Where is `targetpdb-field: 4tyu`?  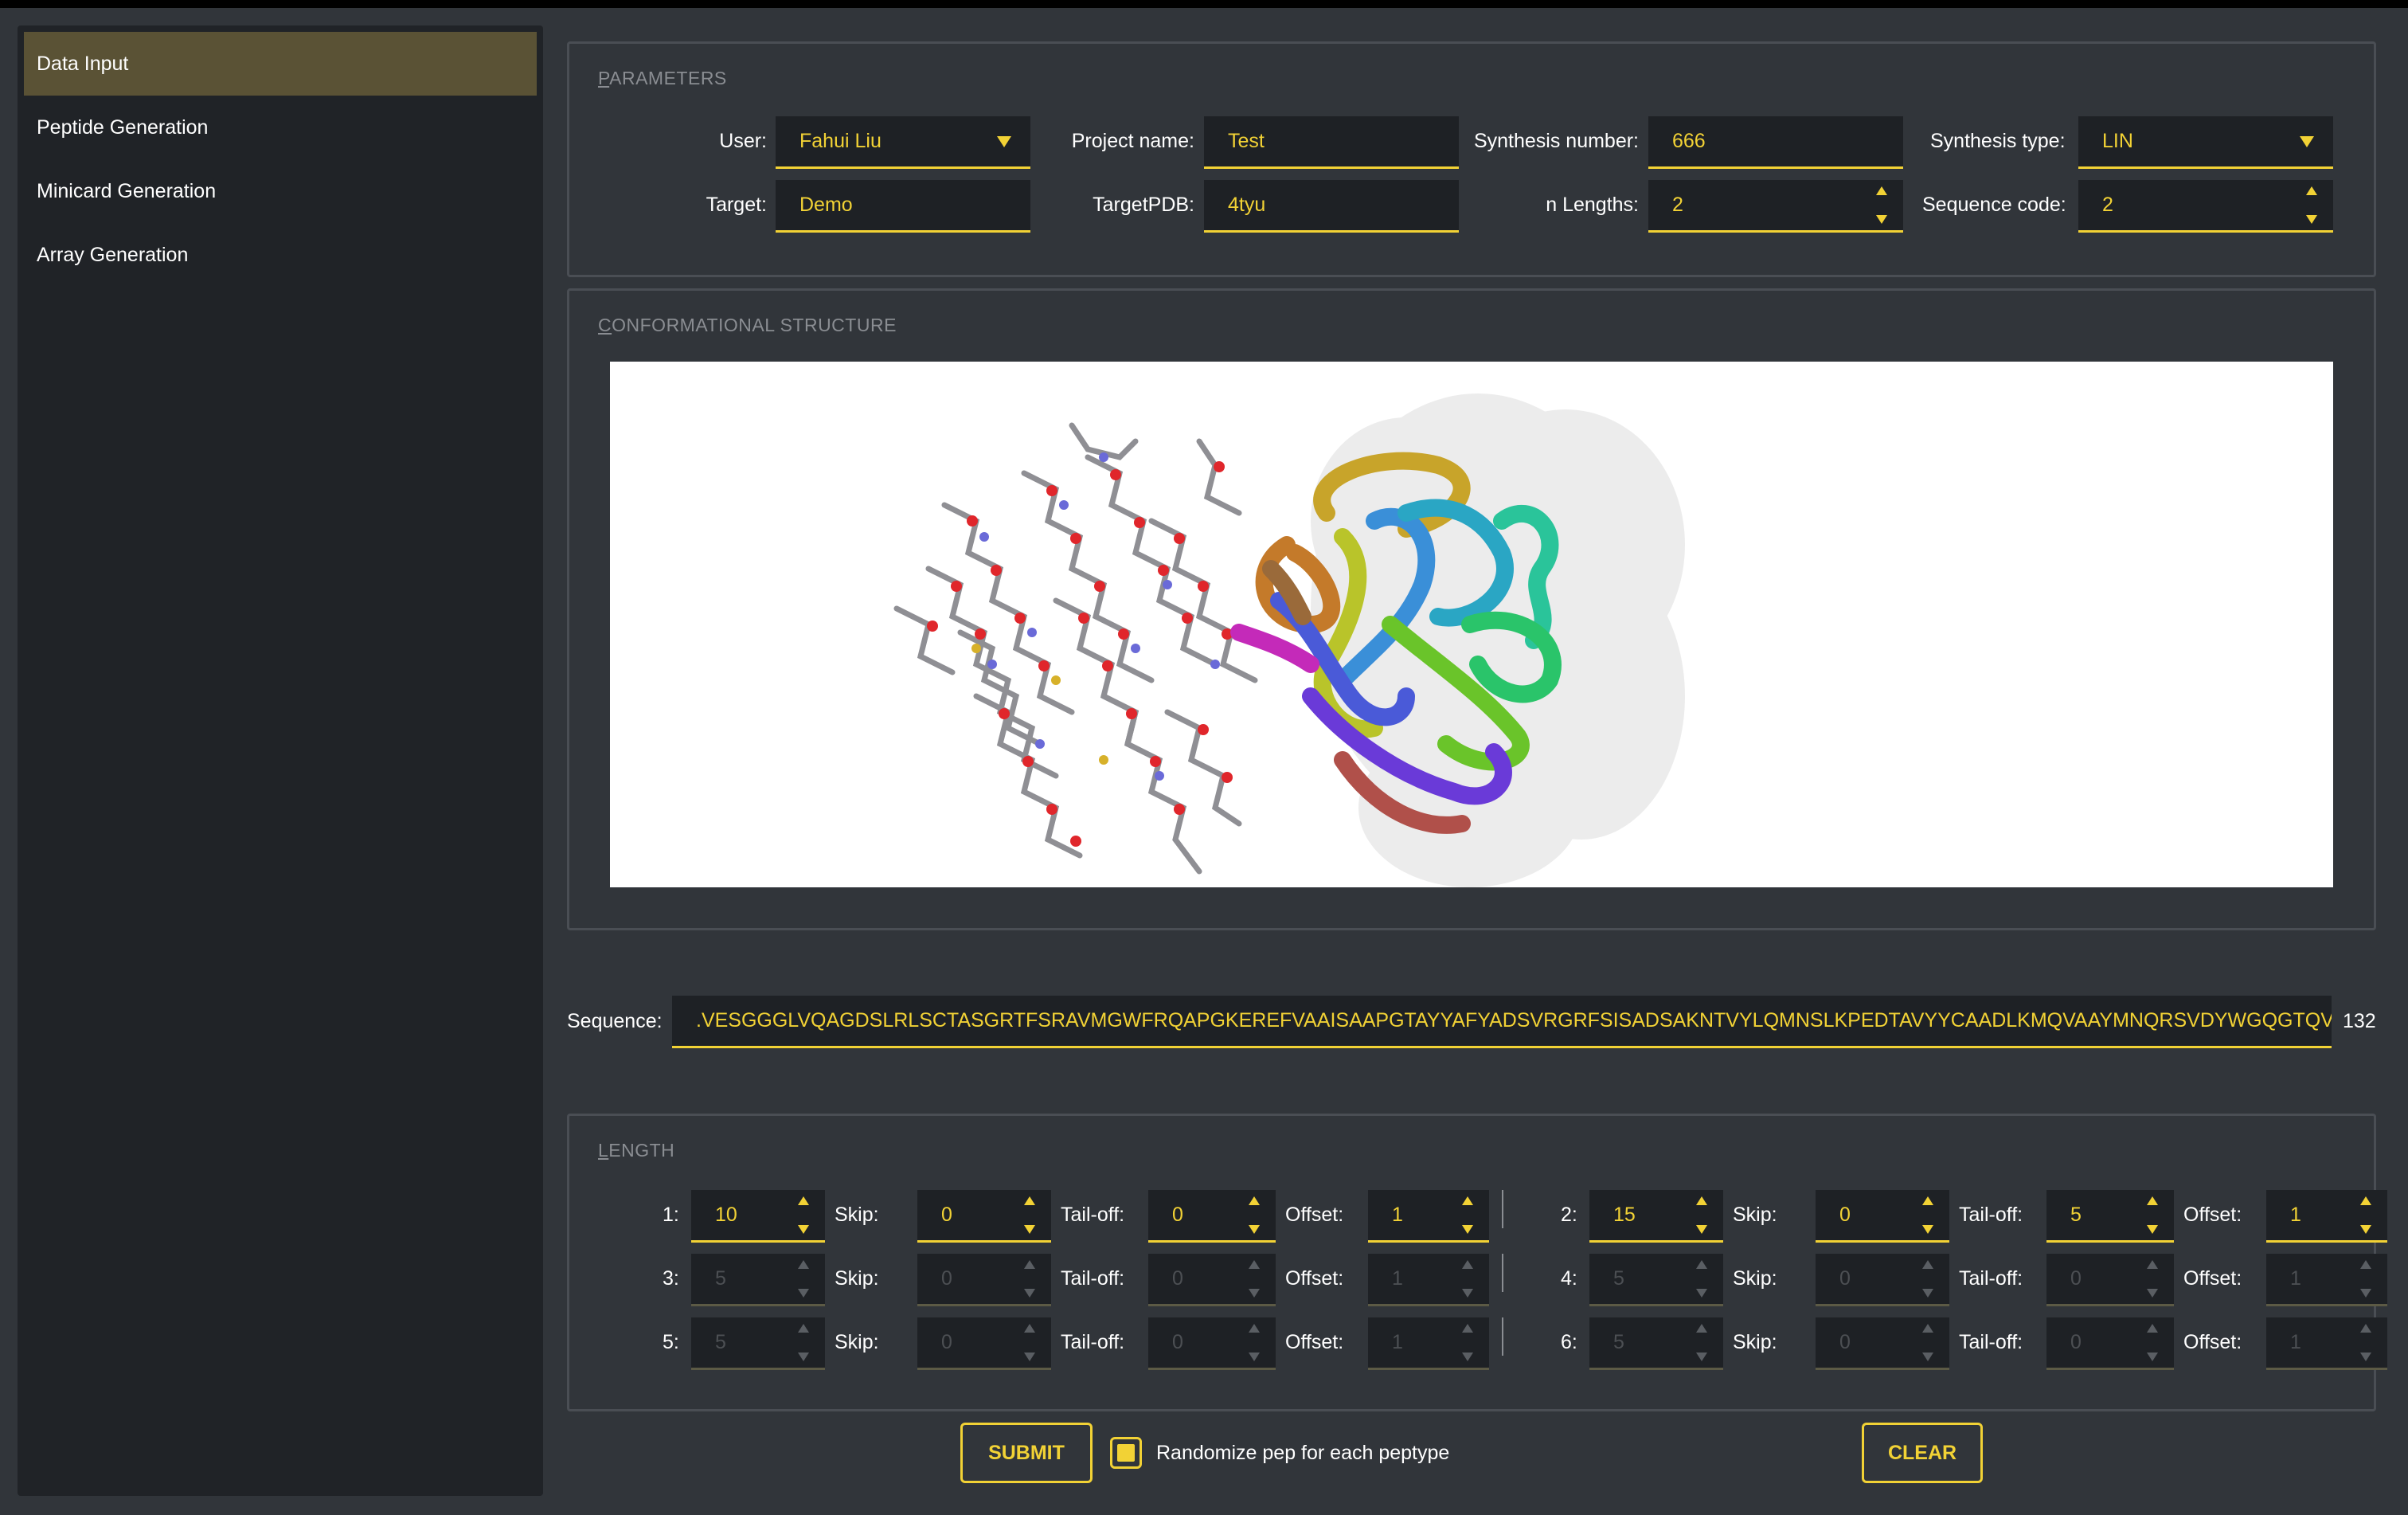
targetpdb-field: 4tyu is located at coordinates (1331, 207).